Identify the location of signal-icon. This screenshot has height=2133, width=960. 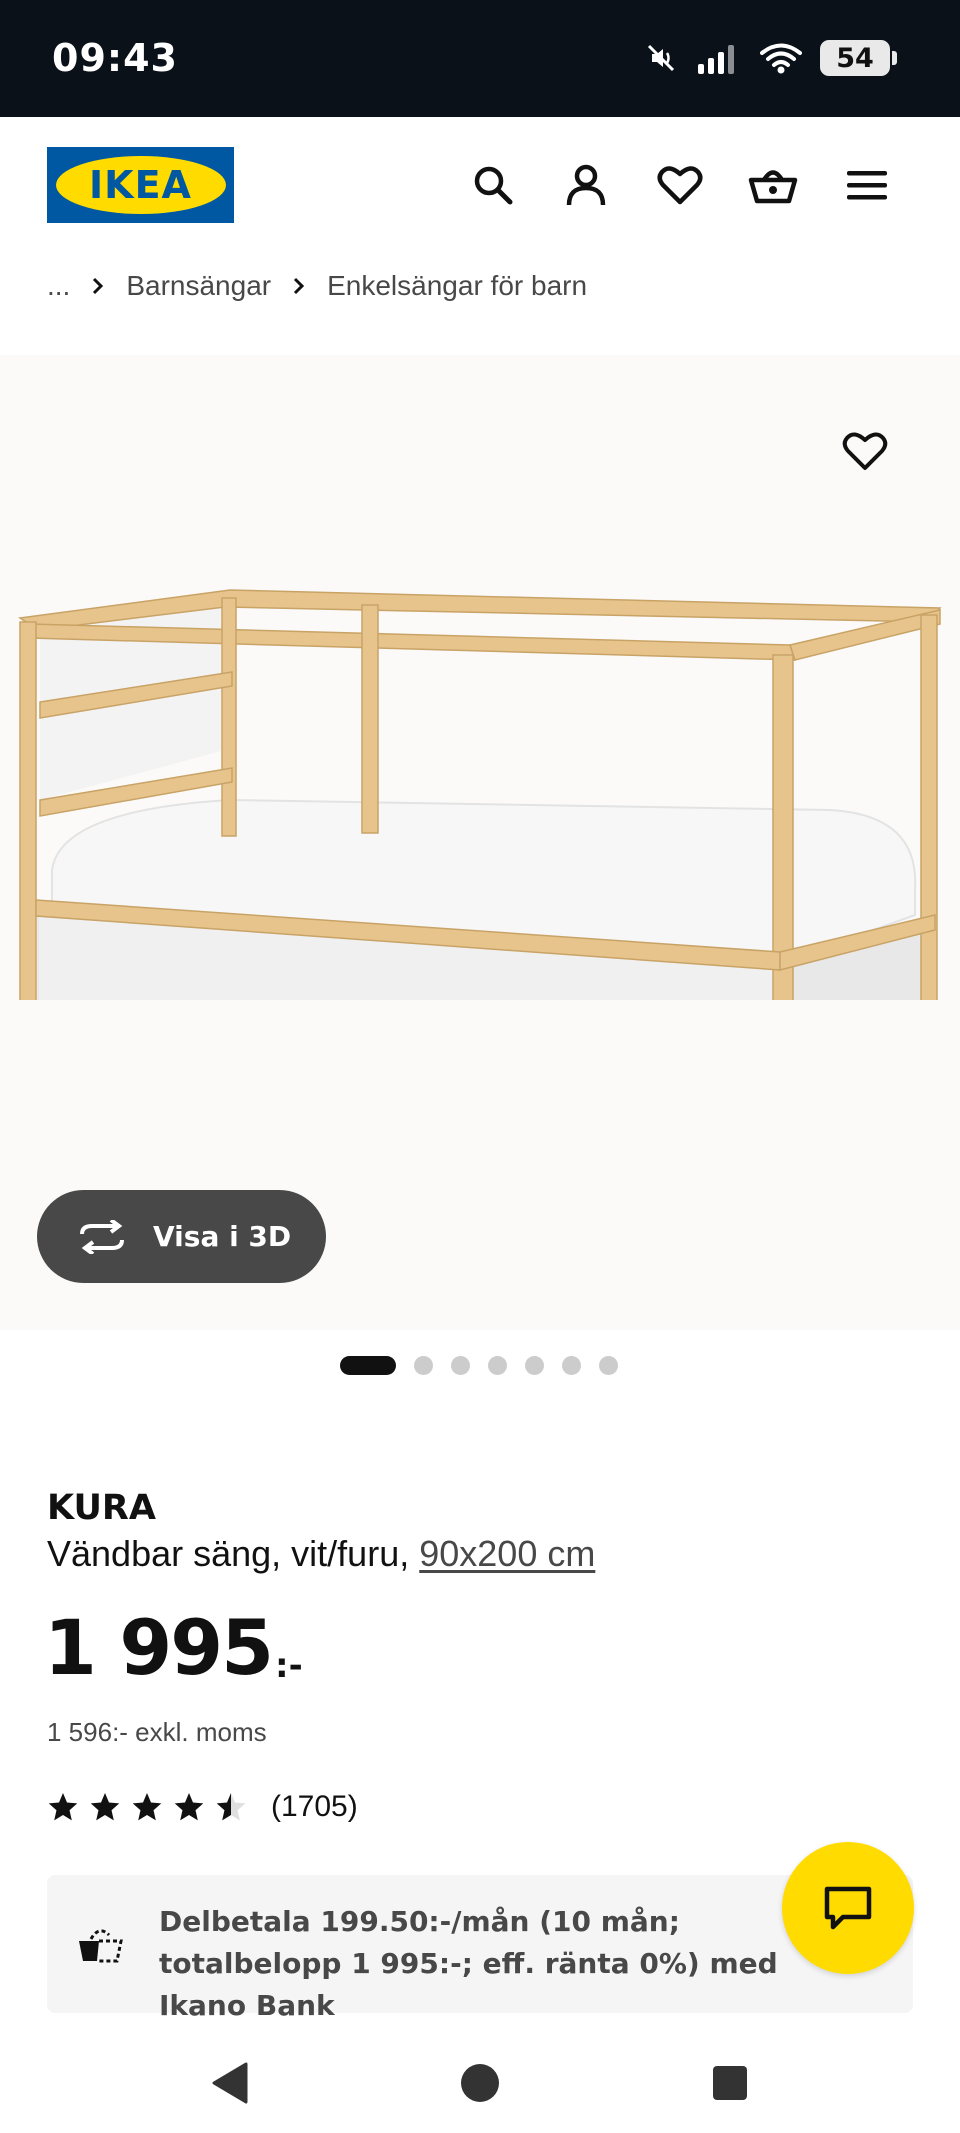
(716, 59).